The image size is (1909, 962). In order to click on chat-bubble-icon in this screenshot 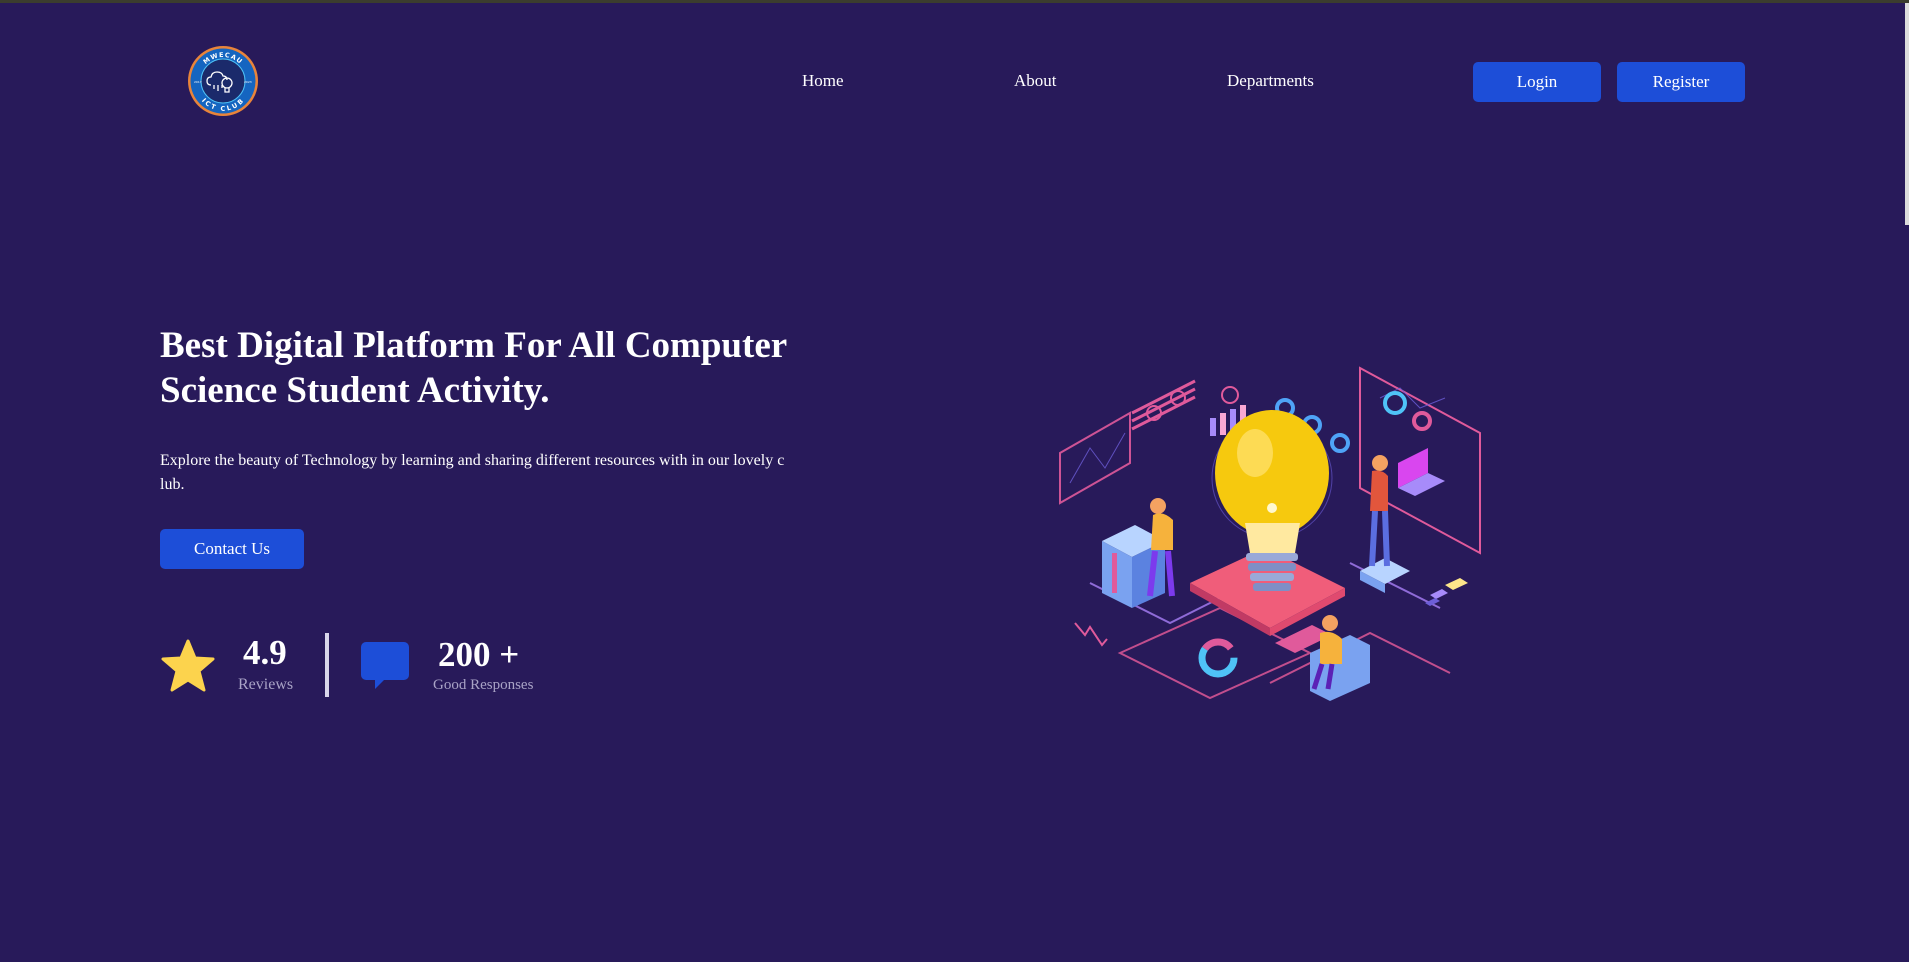, I will do `click(385, 665)`.